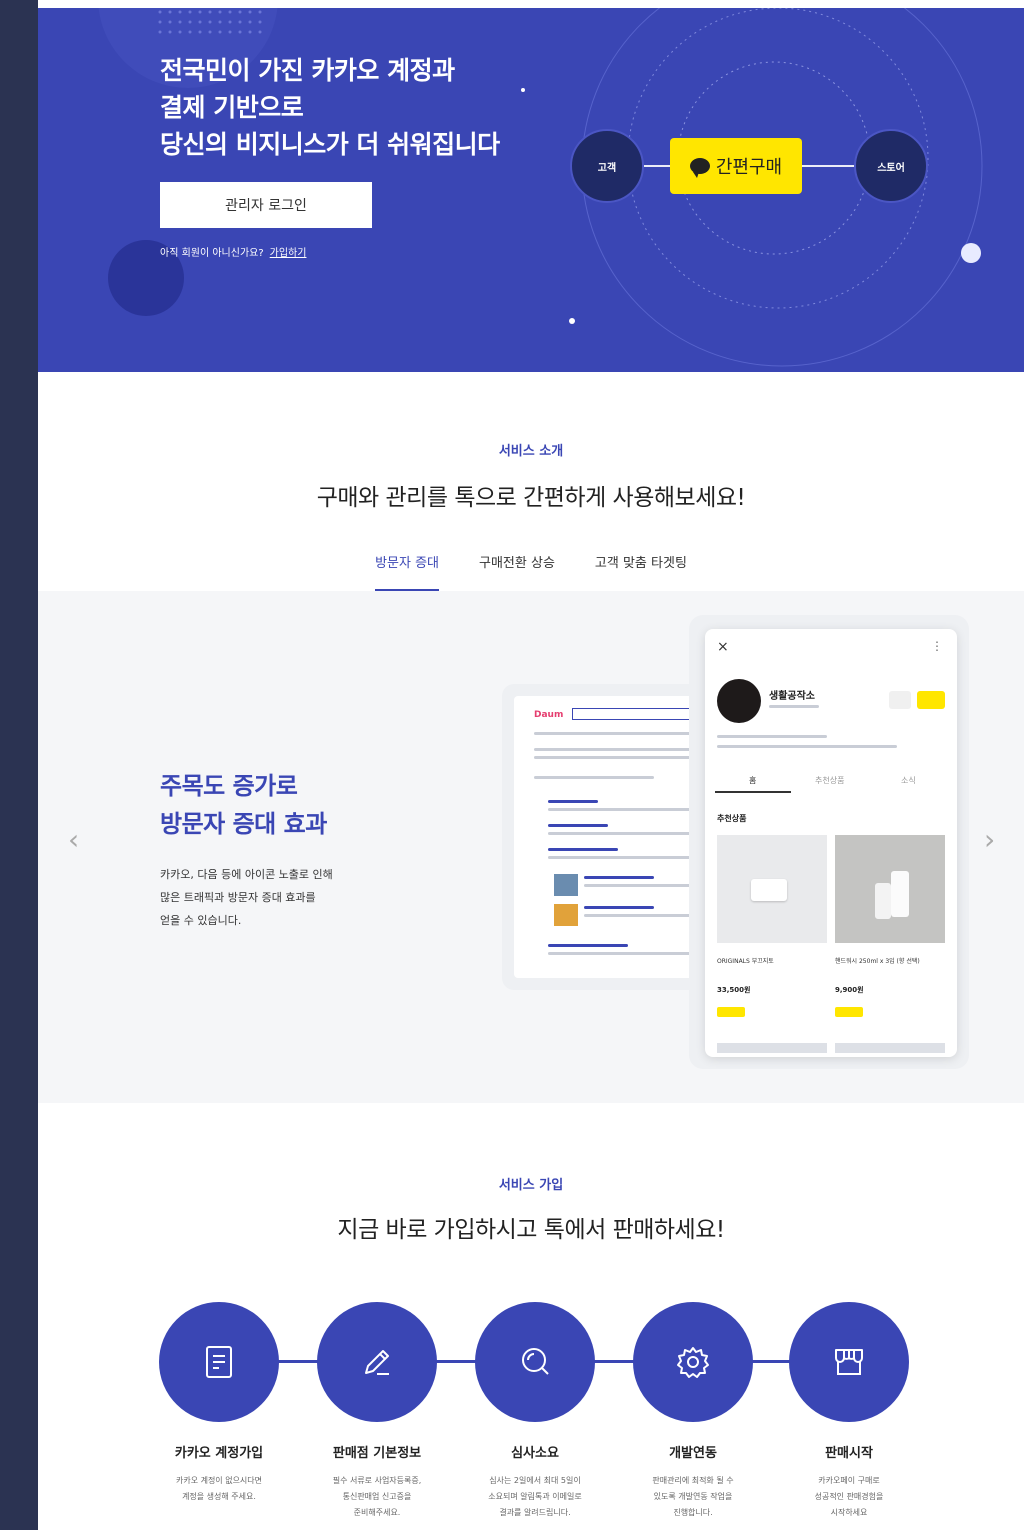  Describe the element at coordinates (849, 1453) in the screenshot. I see `step-name: 판매시작` at that location.